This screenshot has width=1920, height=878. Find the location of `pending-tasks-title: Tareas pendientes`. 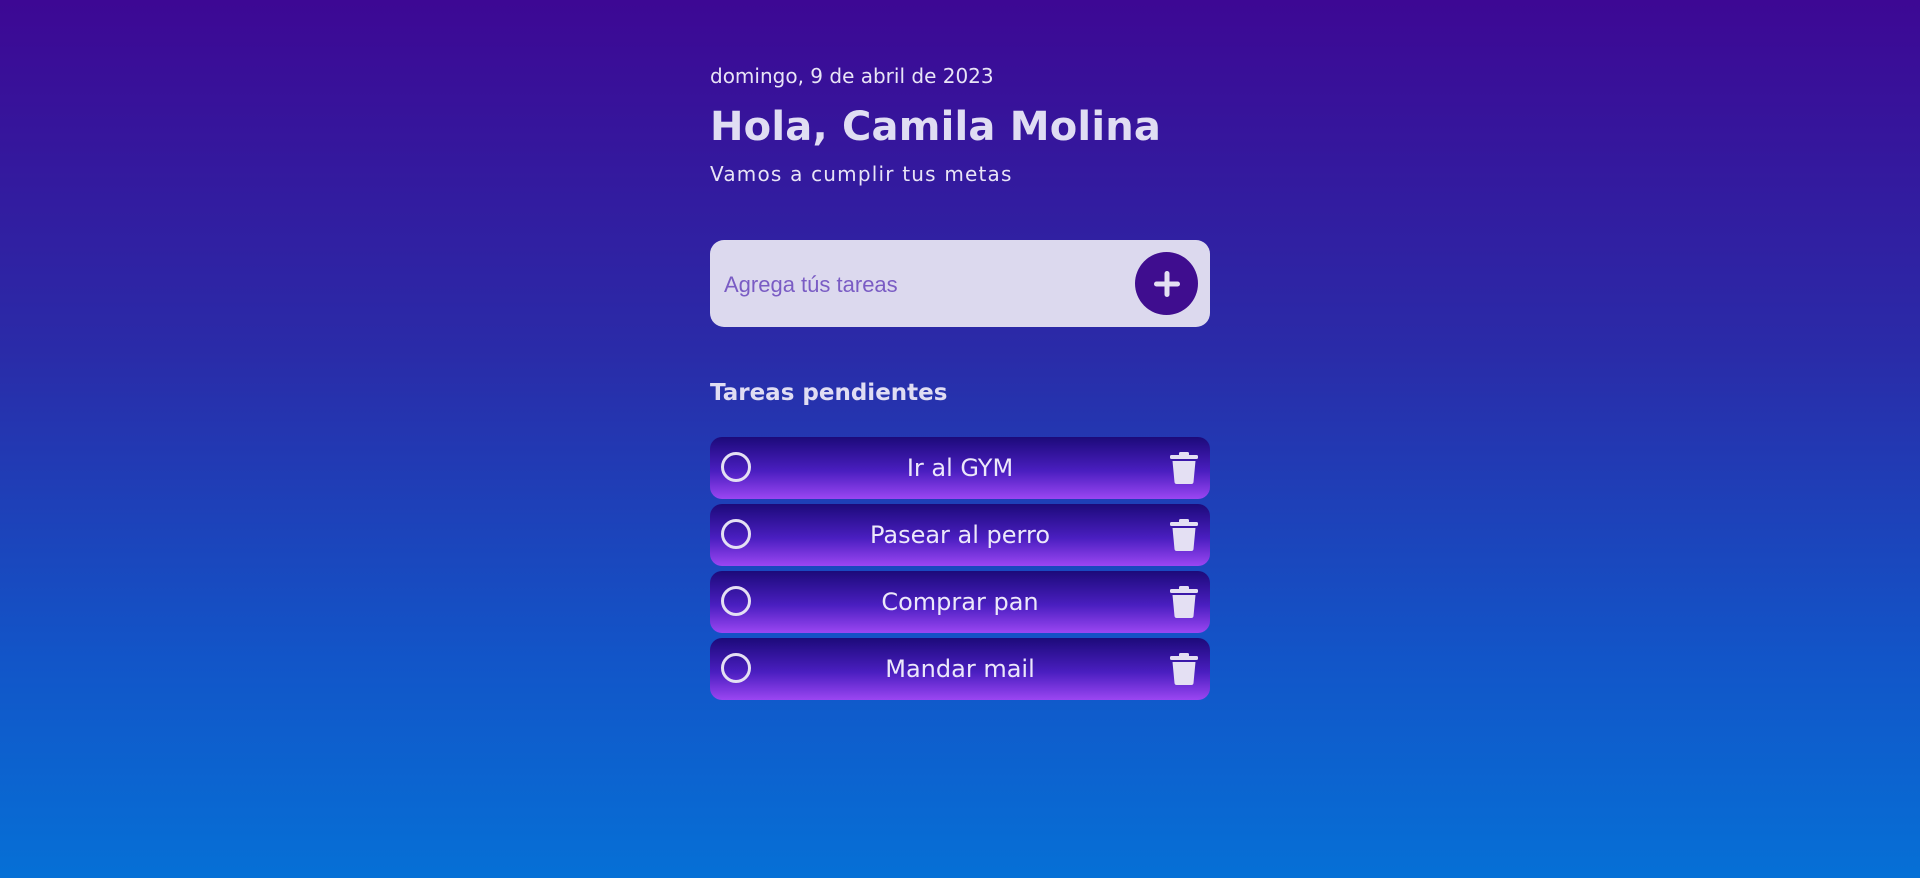

pending-tasks-title: Tareas pendientes is located at coordinates (829, 393).